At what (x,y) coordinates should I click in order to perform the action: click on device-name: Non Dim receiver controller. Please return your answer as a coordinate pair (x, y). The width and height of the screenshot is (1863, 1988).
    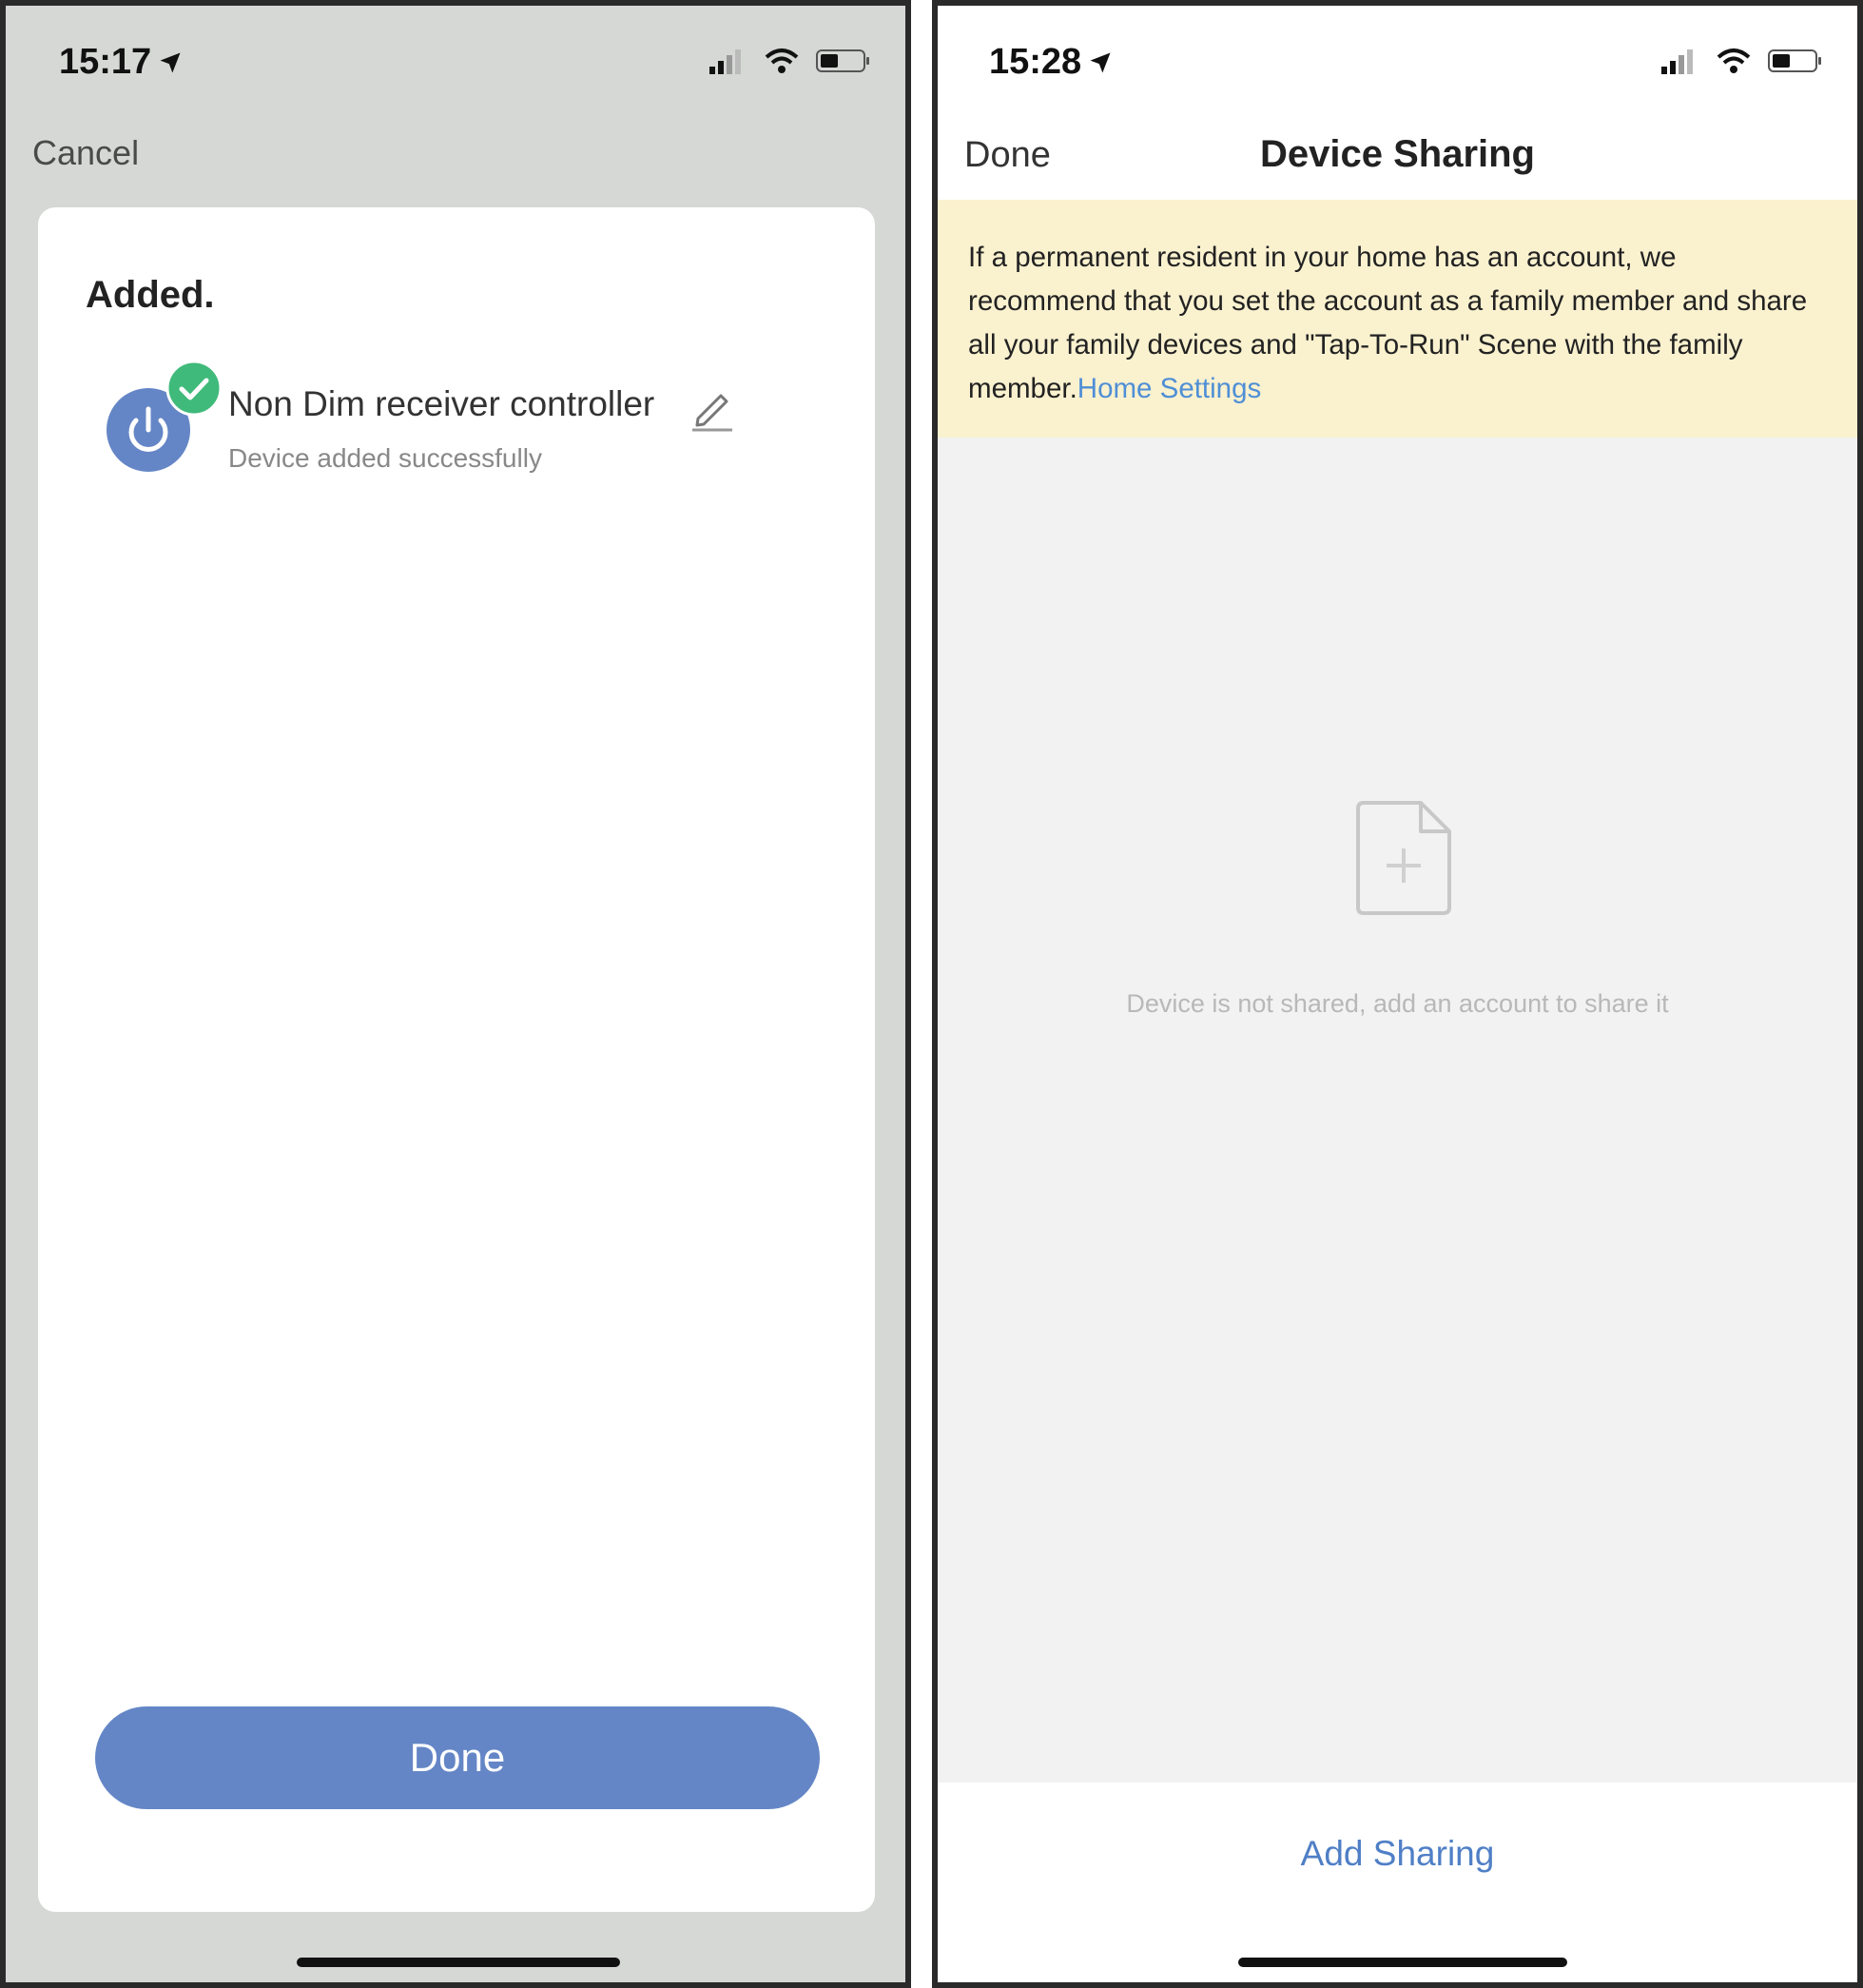
    Looking at the image, I should click on (441, 404).